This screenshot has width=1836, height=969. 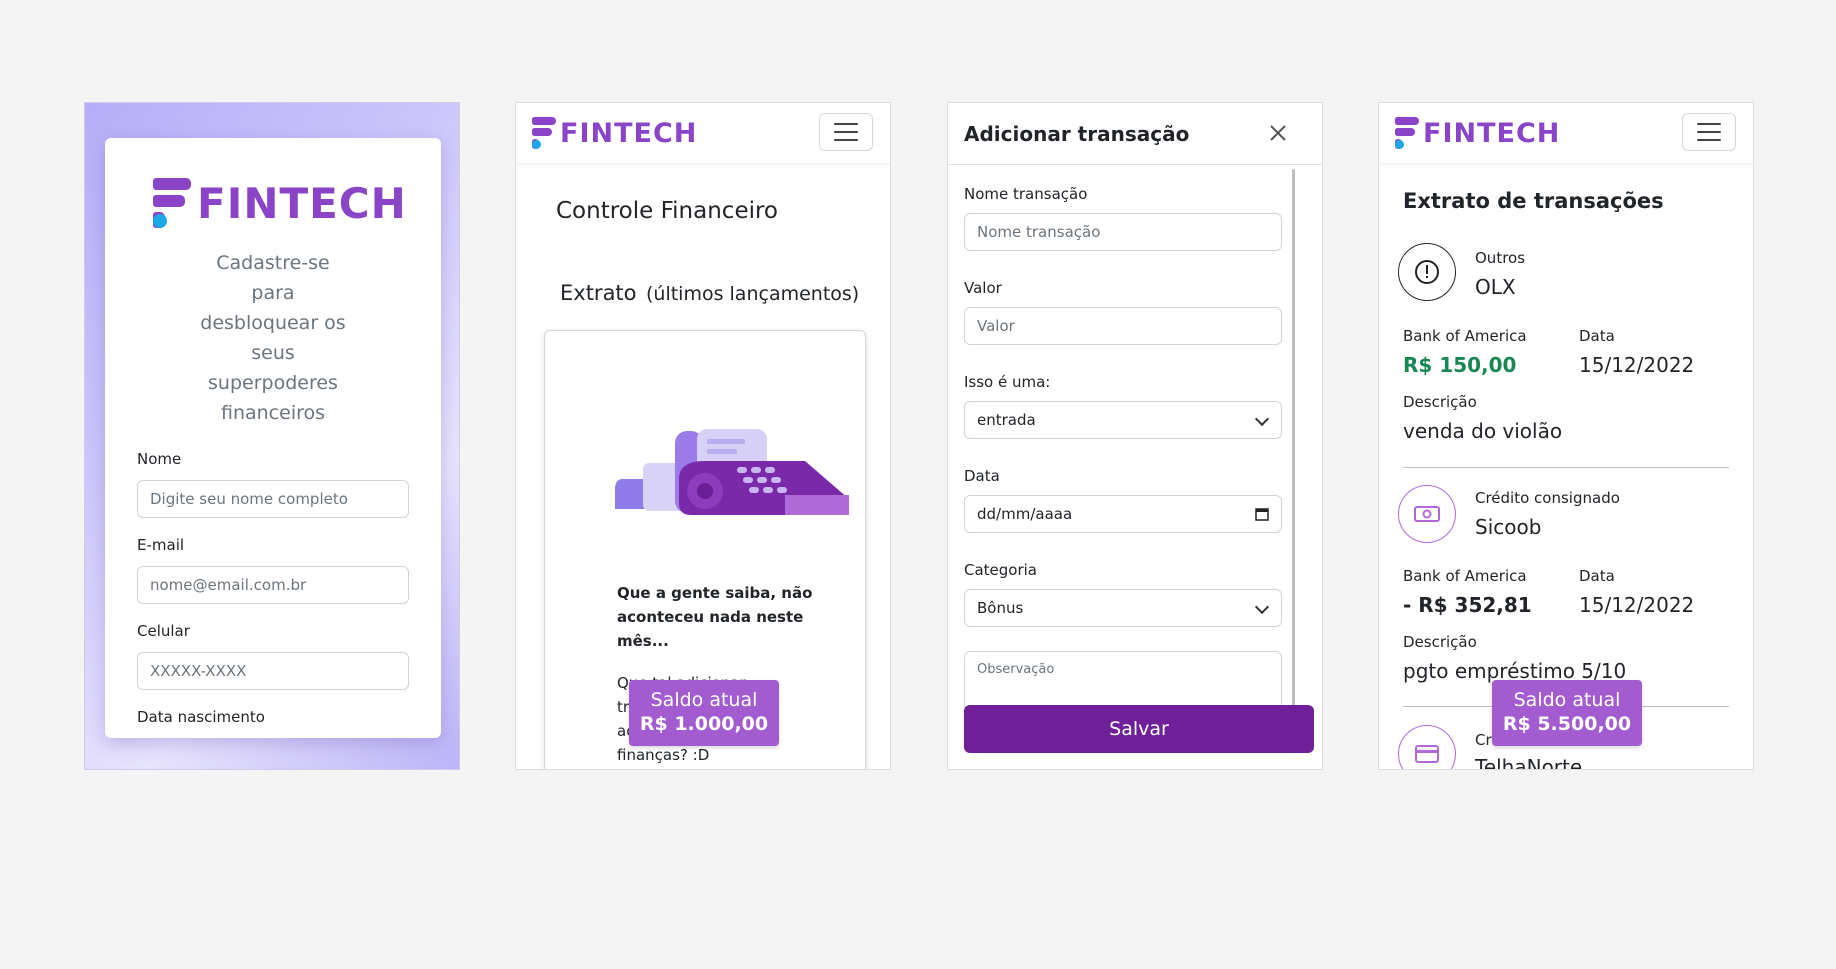 What do you see at coordinates (1495, 287) in the screenshot?
I see `transaction-name: OLX` at bounding box center [1495, 287].